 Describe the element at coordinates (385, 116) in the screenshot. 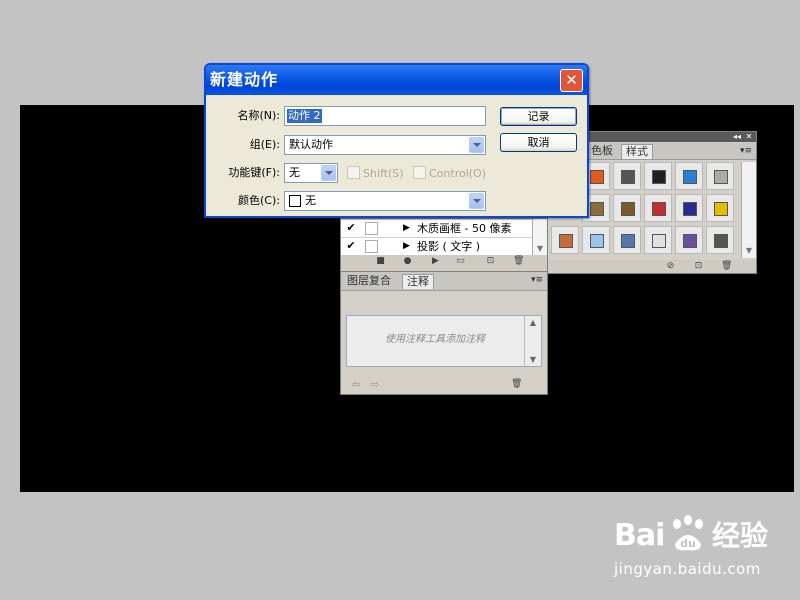

I see `action-name-input: 动作 2` at that location.